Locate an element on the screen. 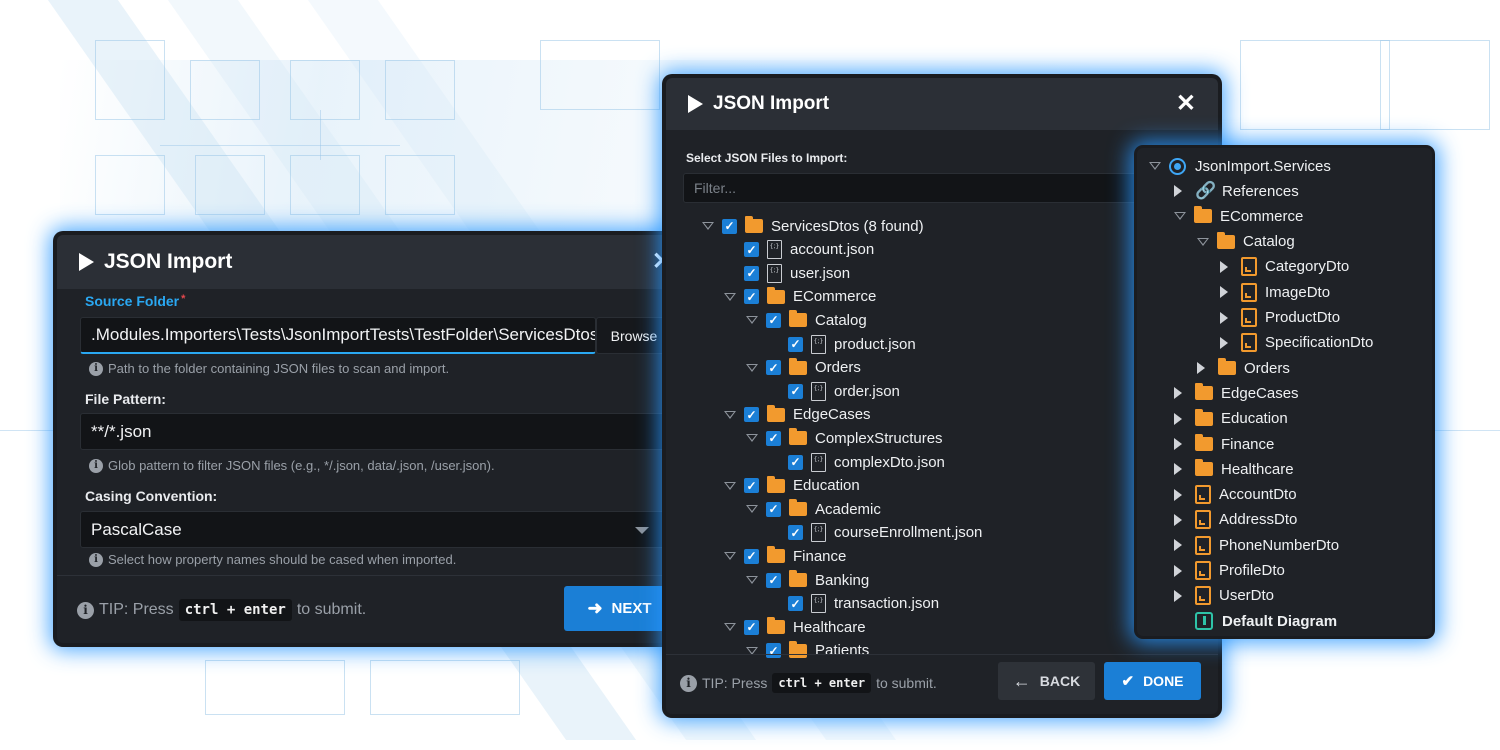  tree-item: EdgeCases is located at coordinates (1236, 393).